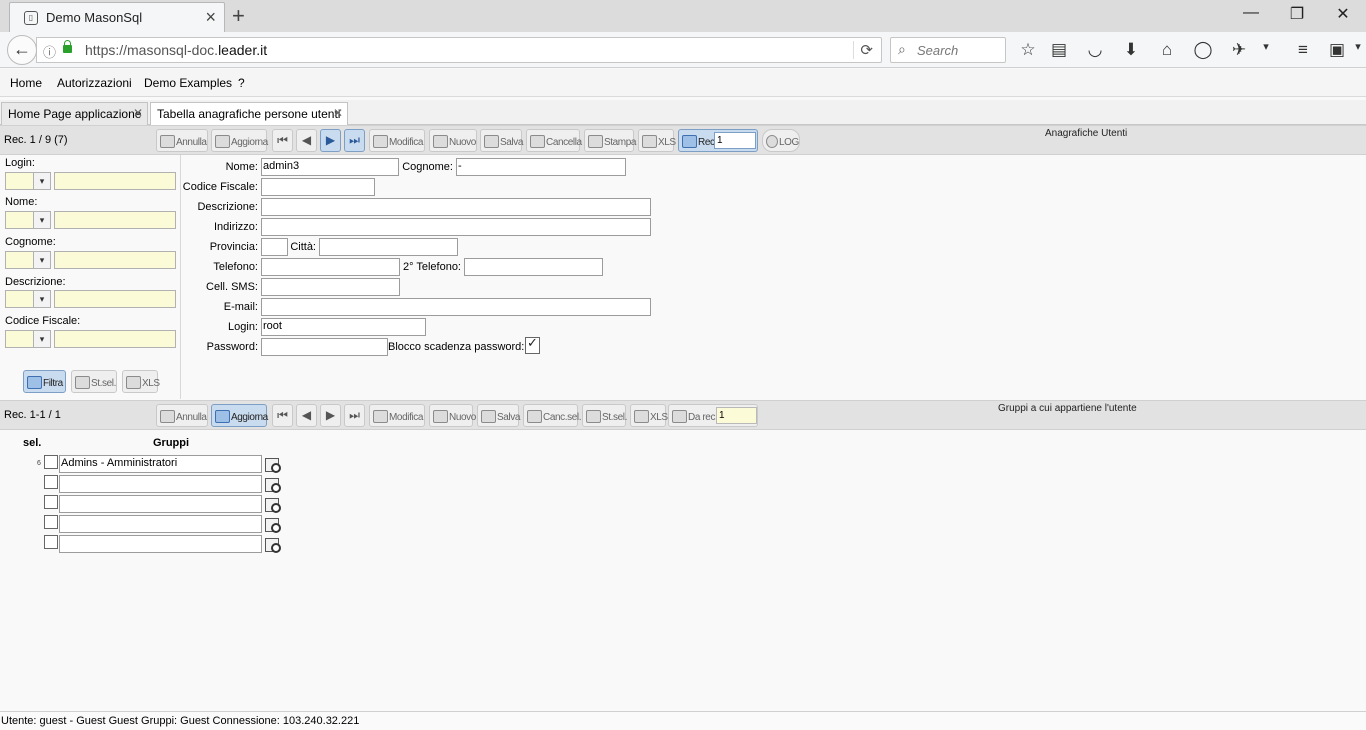  I want to click on filter-operator-cognome: ▾, so click(28, 260).